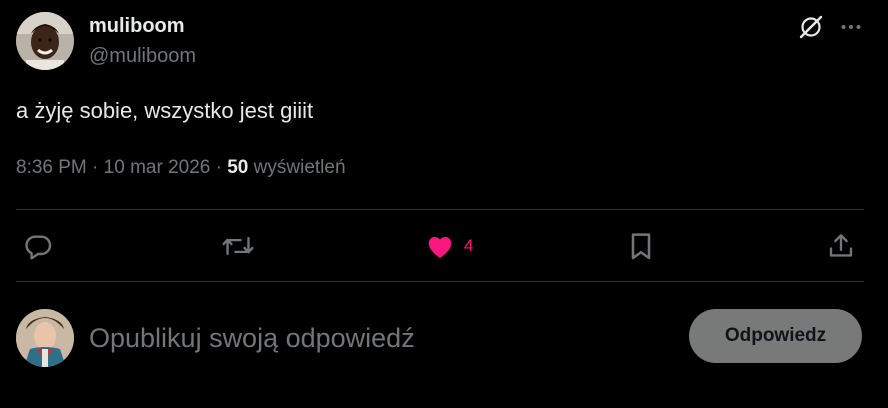 The image size is (888, 408). I want to click on grok-icon, so click(811, 27).